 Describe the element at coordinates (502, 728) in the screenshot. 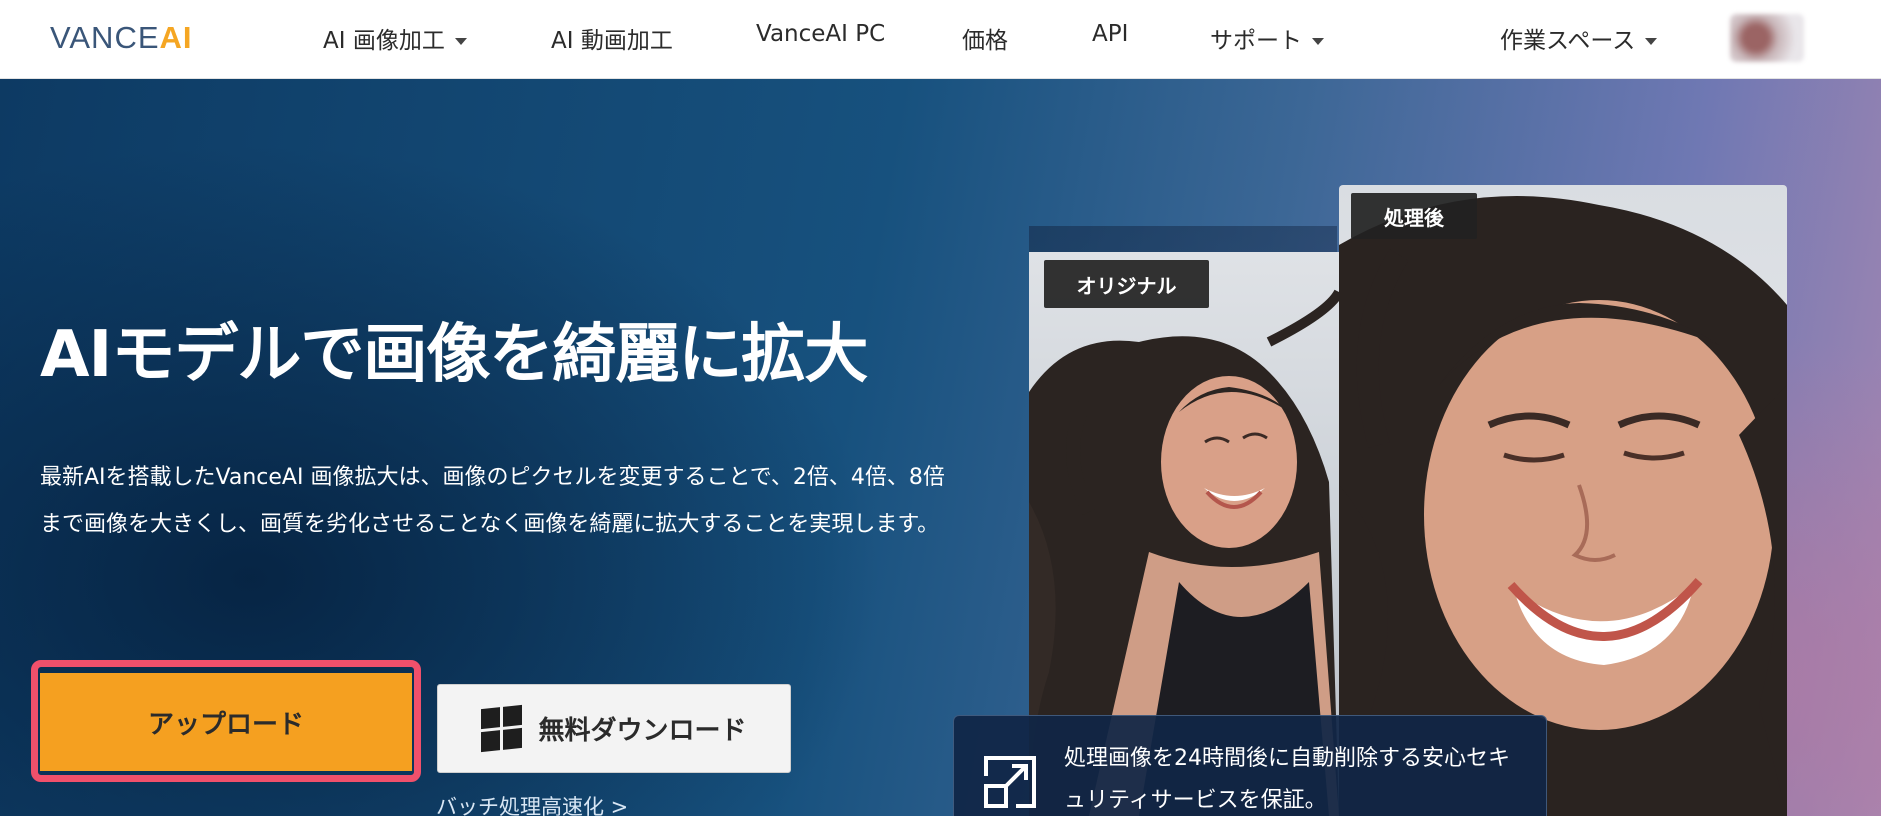

I see `windows-icon` at that location.